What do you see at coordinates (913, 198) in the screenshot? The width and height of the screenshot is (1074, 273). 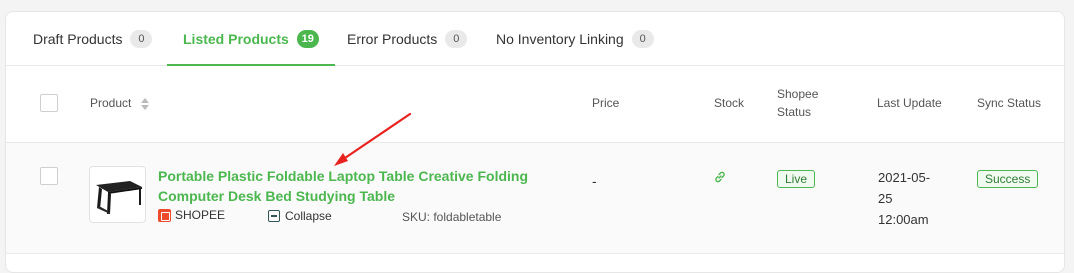 I see `last-update-date: 2021-05- 25 12:00am` at bounding box center [913, 198].